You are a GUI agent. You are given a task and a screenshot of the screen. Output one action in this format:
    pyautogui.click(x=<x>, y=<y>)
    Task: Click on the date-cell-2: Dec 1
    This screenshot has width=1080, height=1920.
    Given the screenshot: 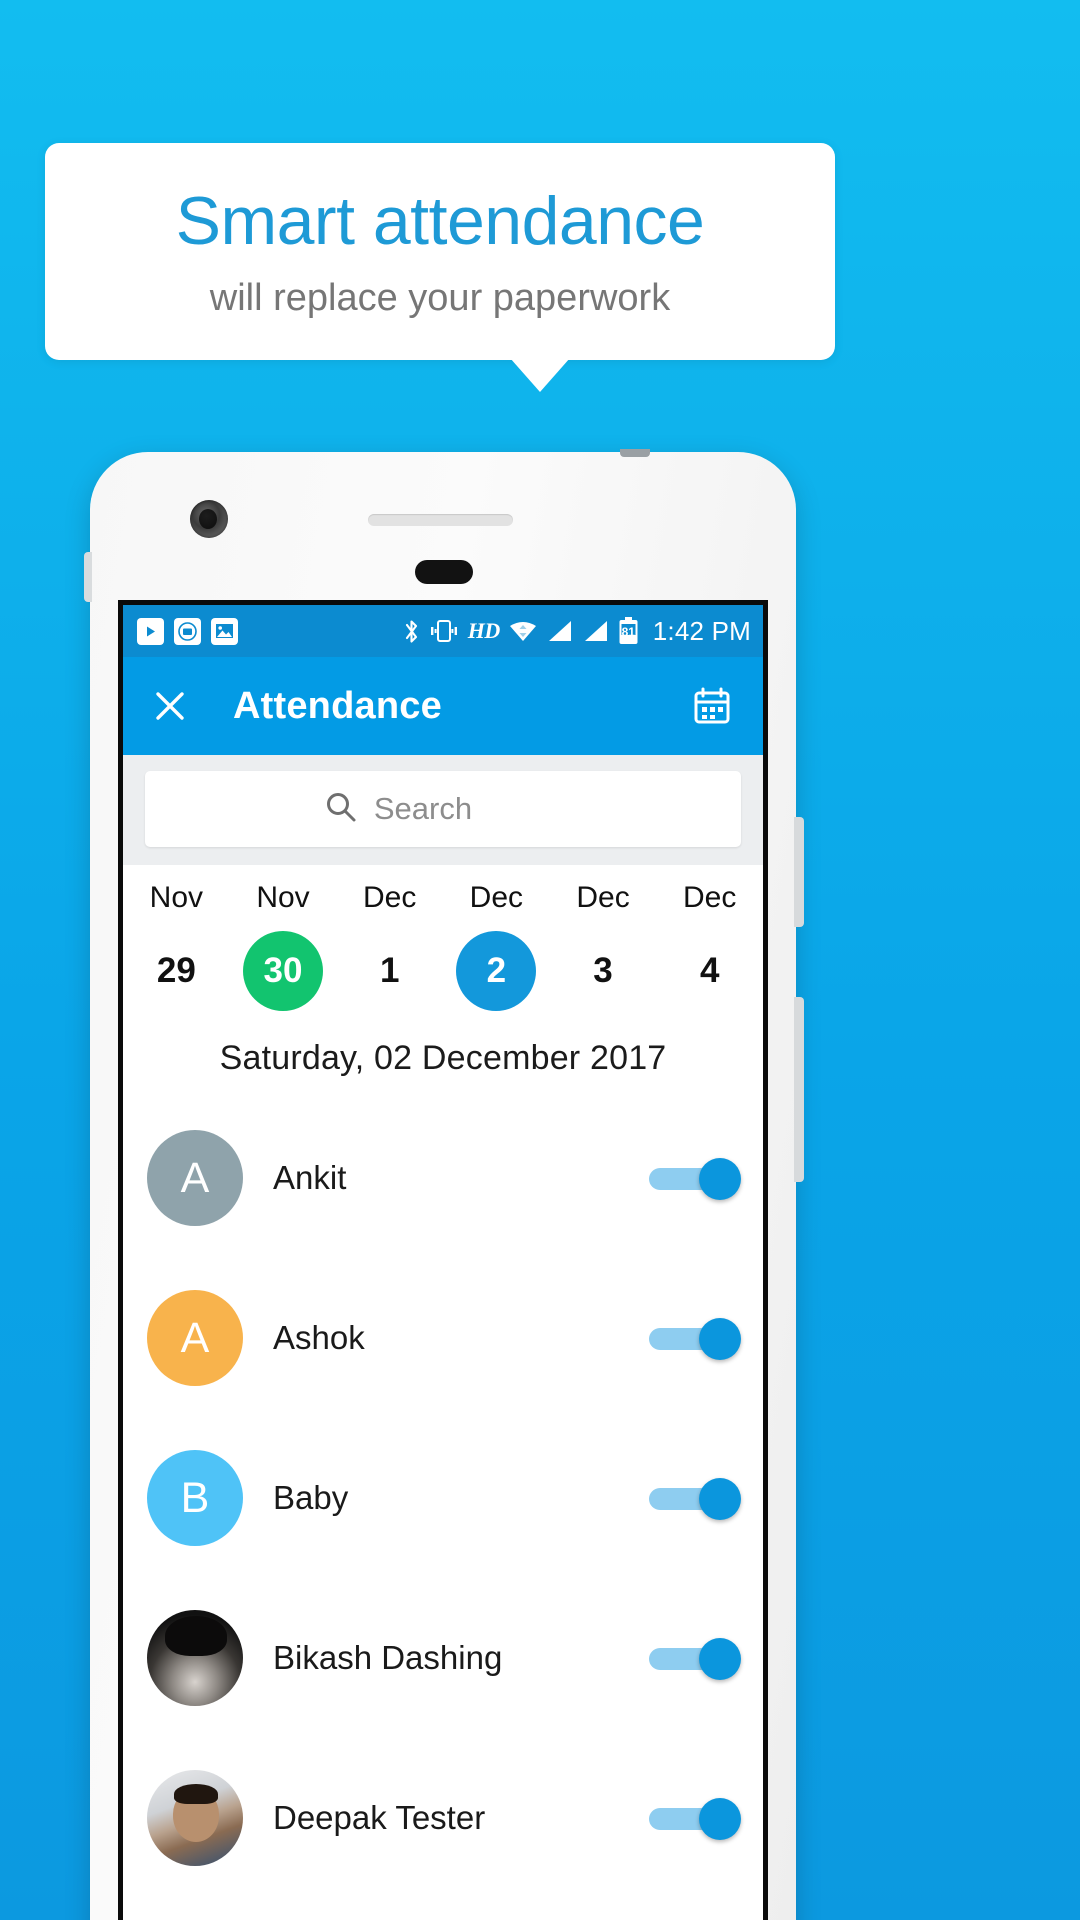 What is the action you would take?
    pyautogui.click(x=389, y=946)
    